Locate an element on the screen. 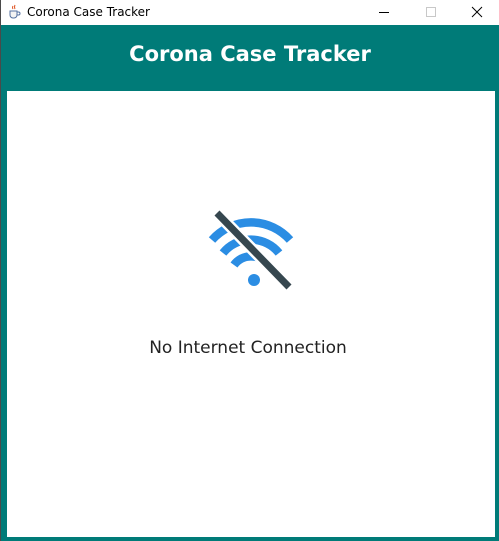 The width and height of the screenshot is (499, 541). maximize-icon is located at coordinates (431, 12).